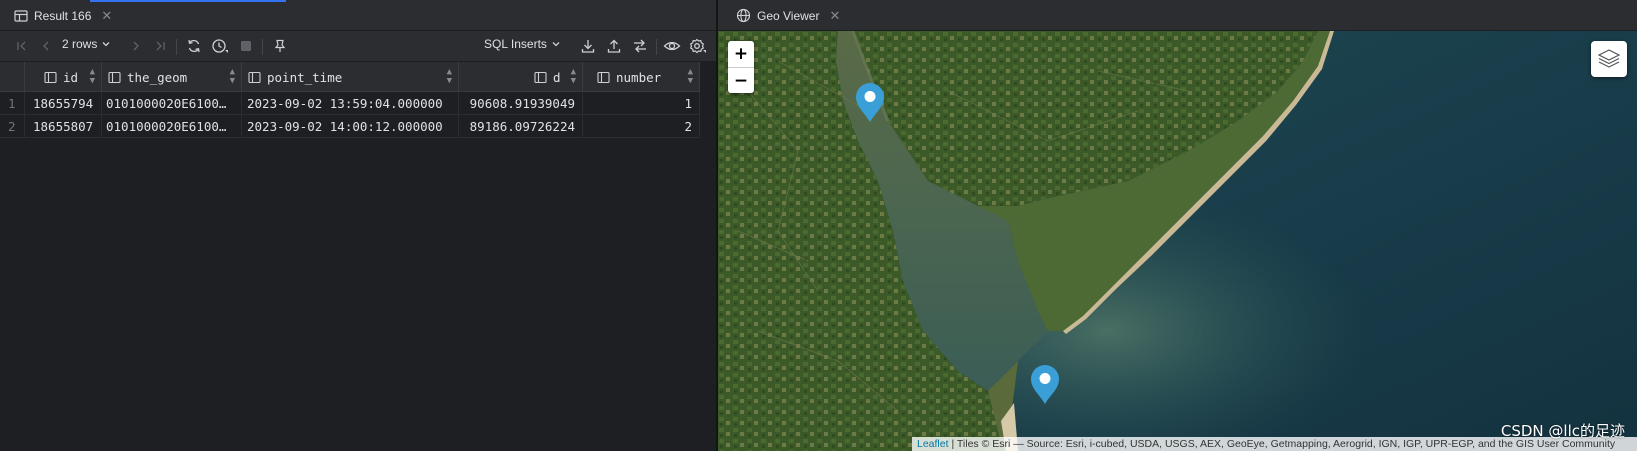 Image resolution: width=1637 pixels, height=451 pixels. I want to click on extractor-dropdown: SQL Inserts, so click(522, 44).